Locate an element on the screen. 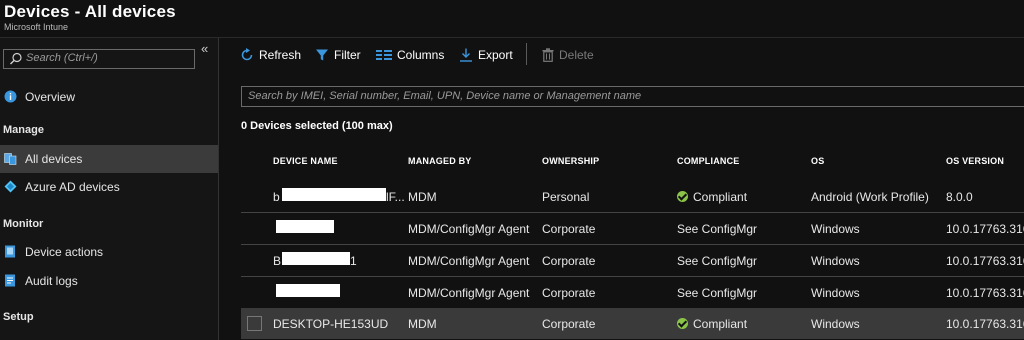 This screenshot has width=1024, height=340. command-bar: Refresh Filter Columns Export Delete is located at coordinates (621, 54).